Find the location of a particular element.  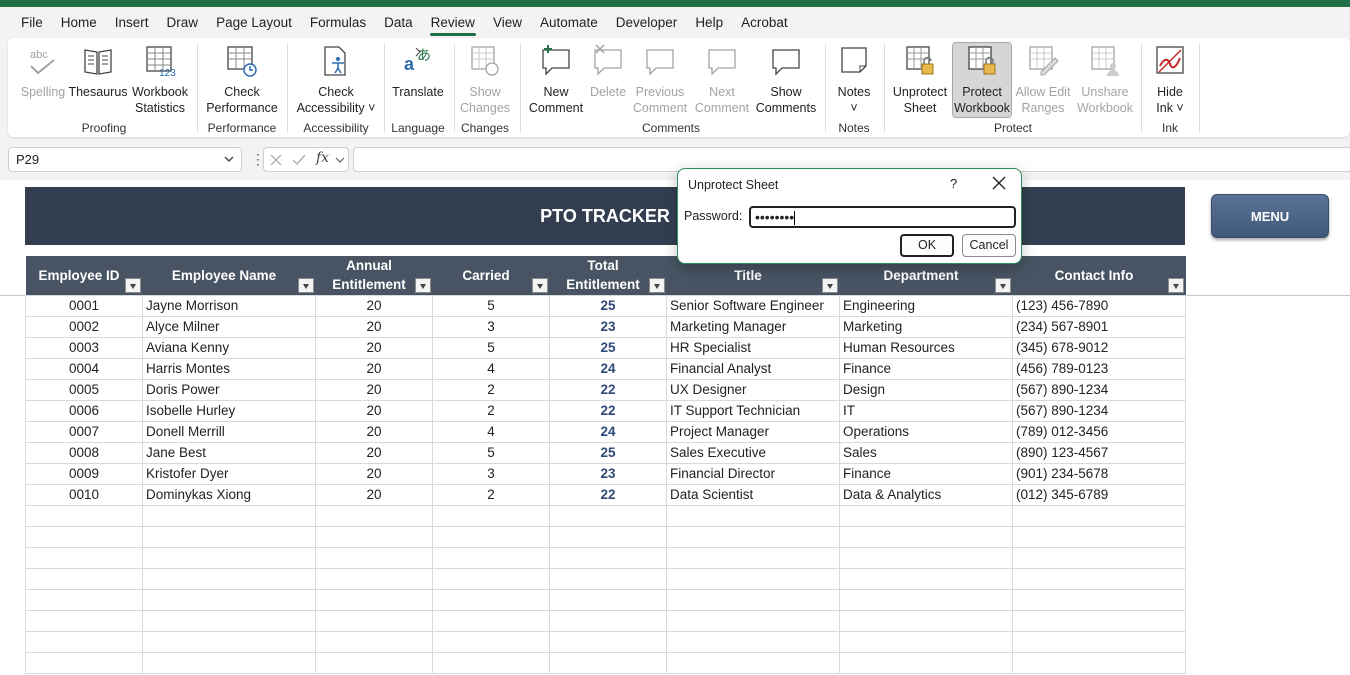

table-cell: Engineering is located at coordinates (926, 305).